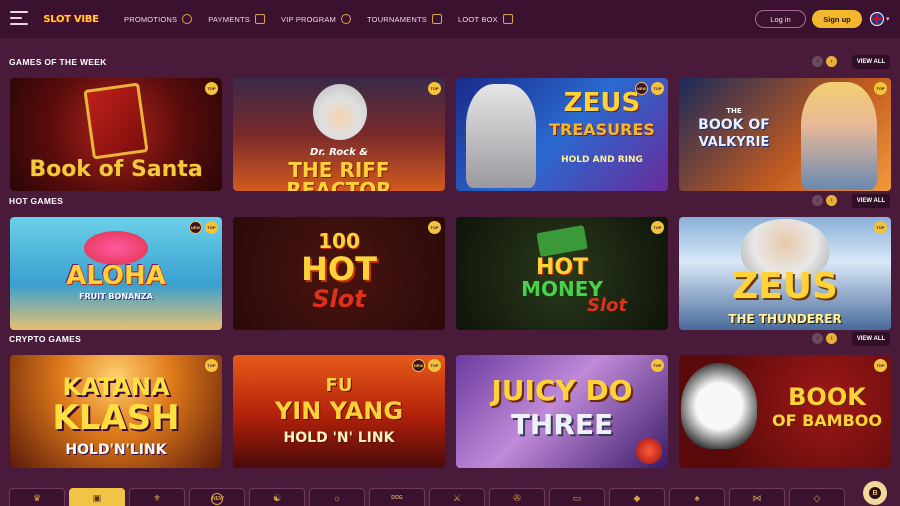 The width and height of the screenshot is (900, 506). I want to click on game-card-juicy-do-three: JUICY DO THREE TOP, so click(562, 411).